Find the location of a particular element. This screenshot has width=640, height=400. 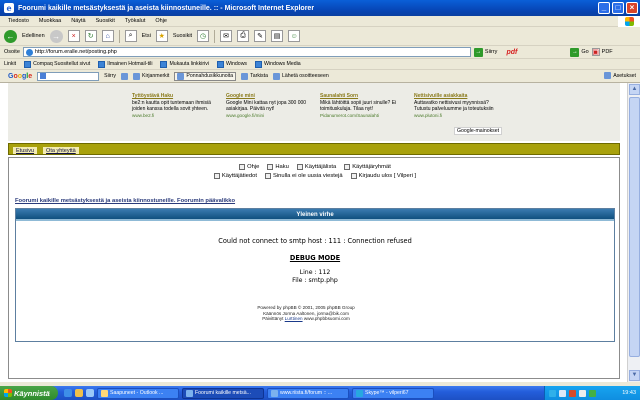

ad-title: Saunalahti Sorn is located at coordinates (365, 96).